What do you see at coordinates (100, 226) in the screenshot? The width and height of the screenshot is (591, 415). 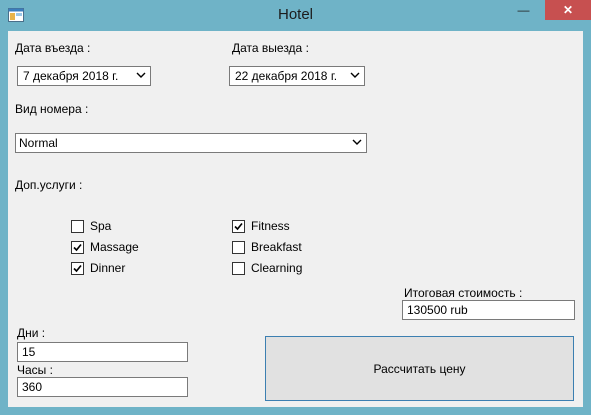 I see `spa-label: Spa` at bounding box center [100, 226].